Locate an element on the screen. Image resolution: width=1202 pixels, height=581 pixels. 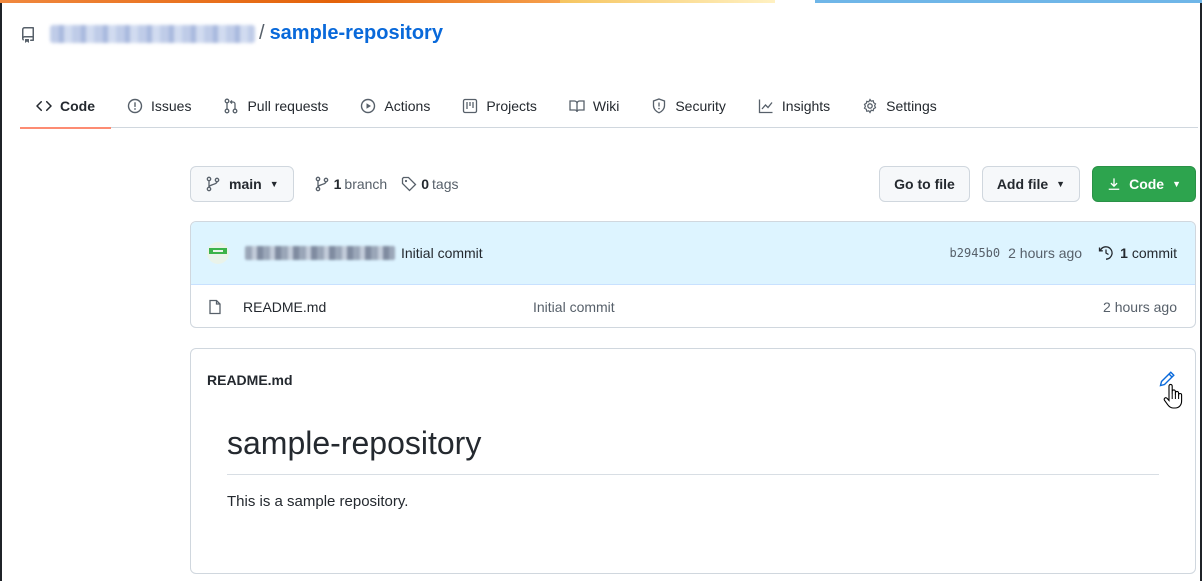
toolbar-actions: Go to file Add file ▼ Code ▼ is located at coordinates (1037, 184).